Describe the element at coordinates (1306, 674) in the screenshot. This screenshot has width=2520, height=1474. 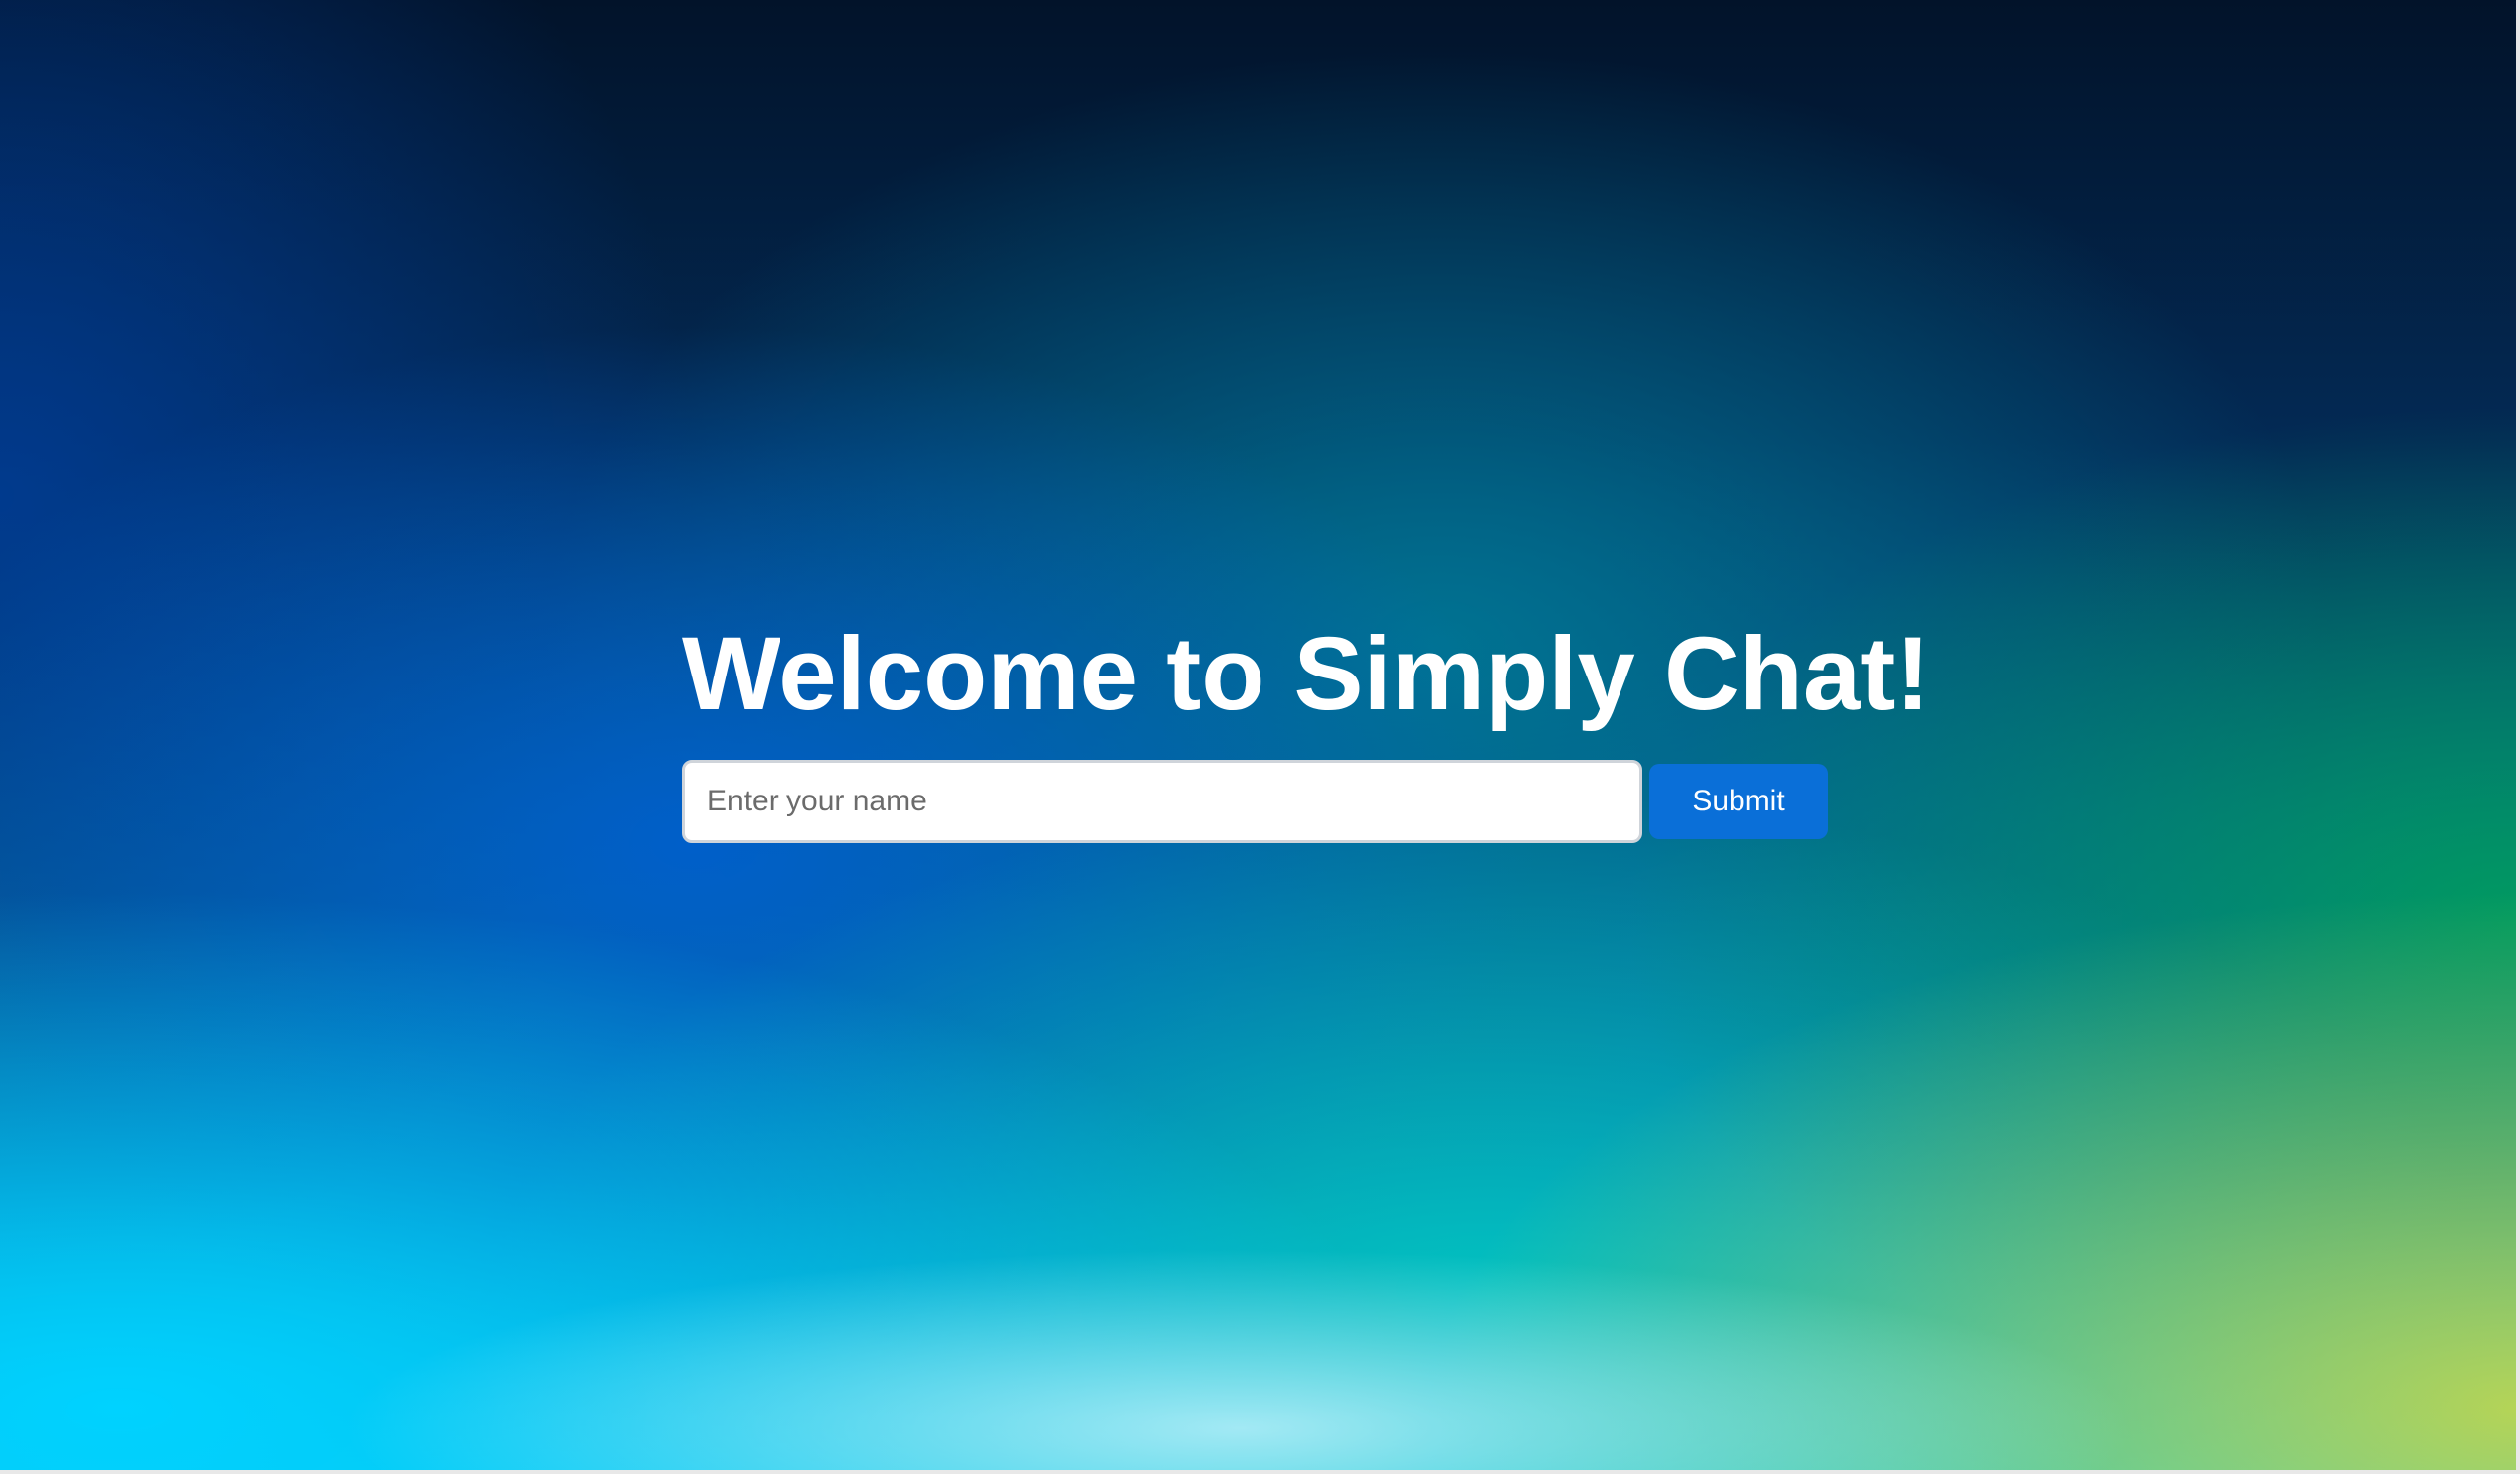
I see `page-title: Welcome to Simply Chat!` at that location.